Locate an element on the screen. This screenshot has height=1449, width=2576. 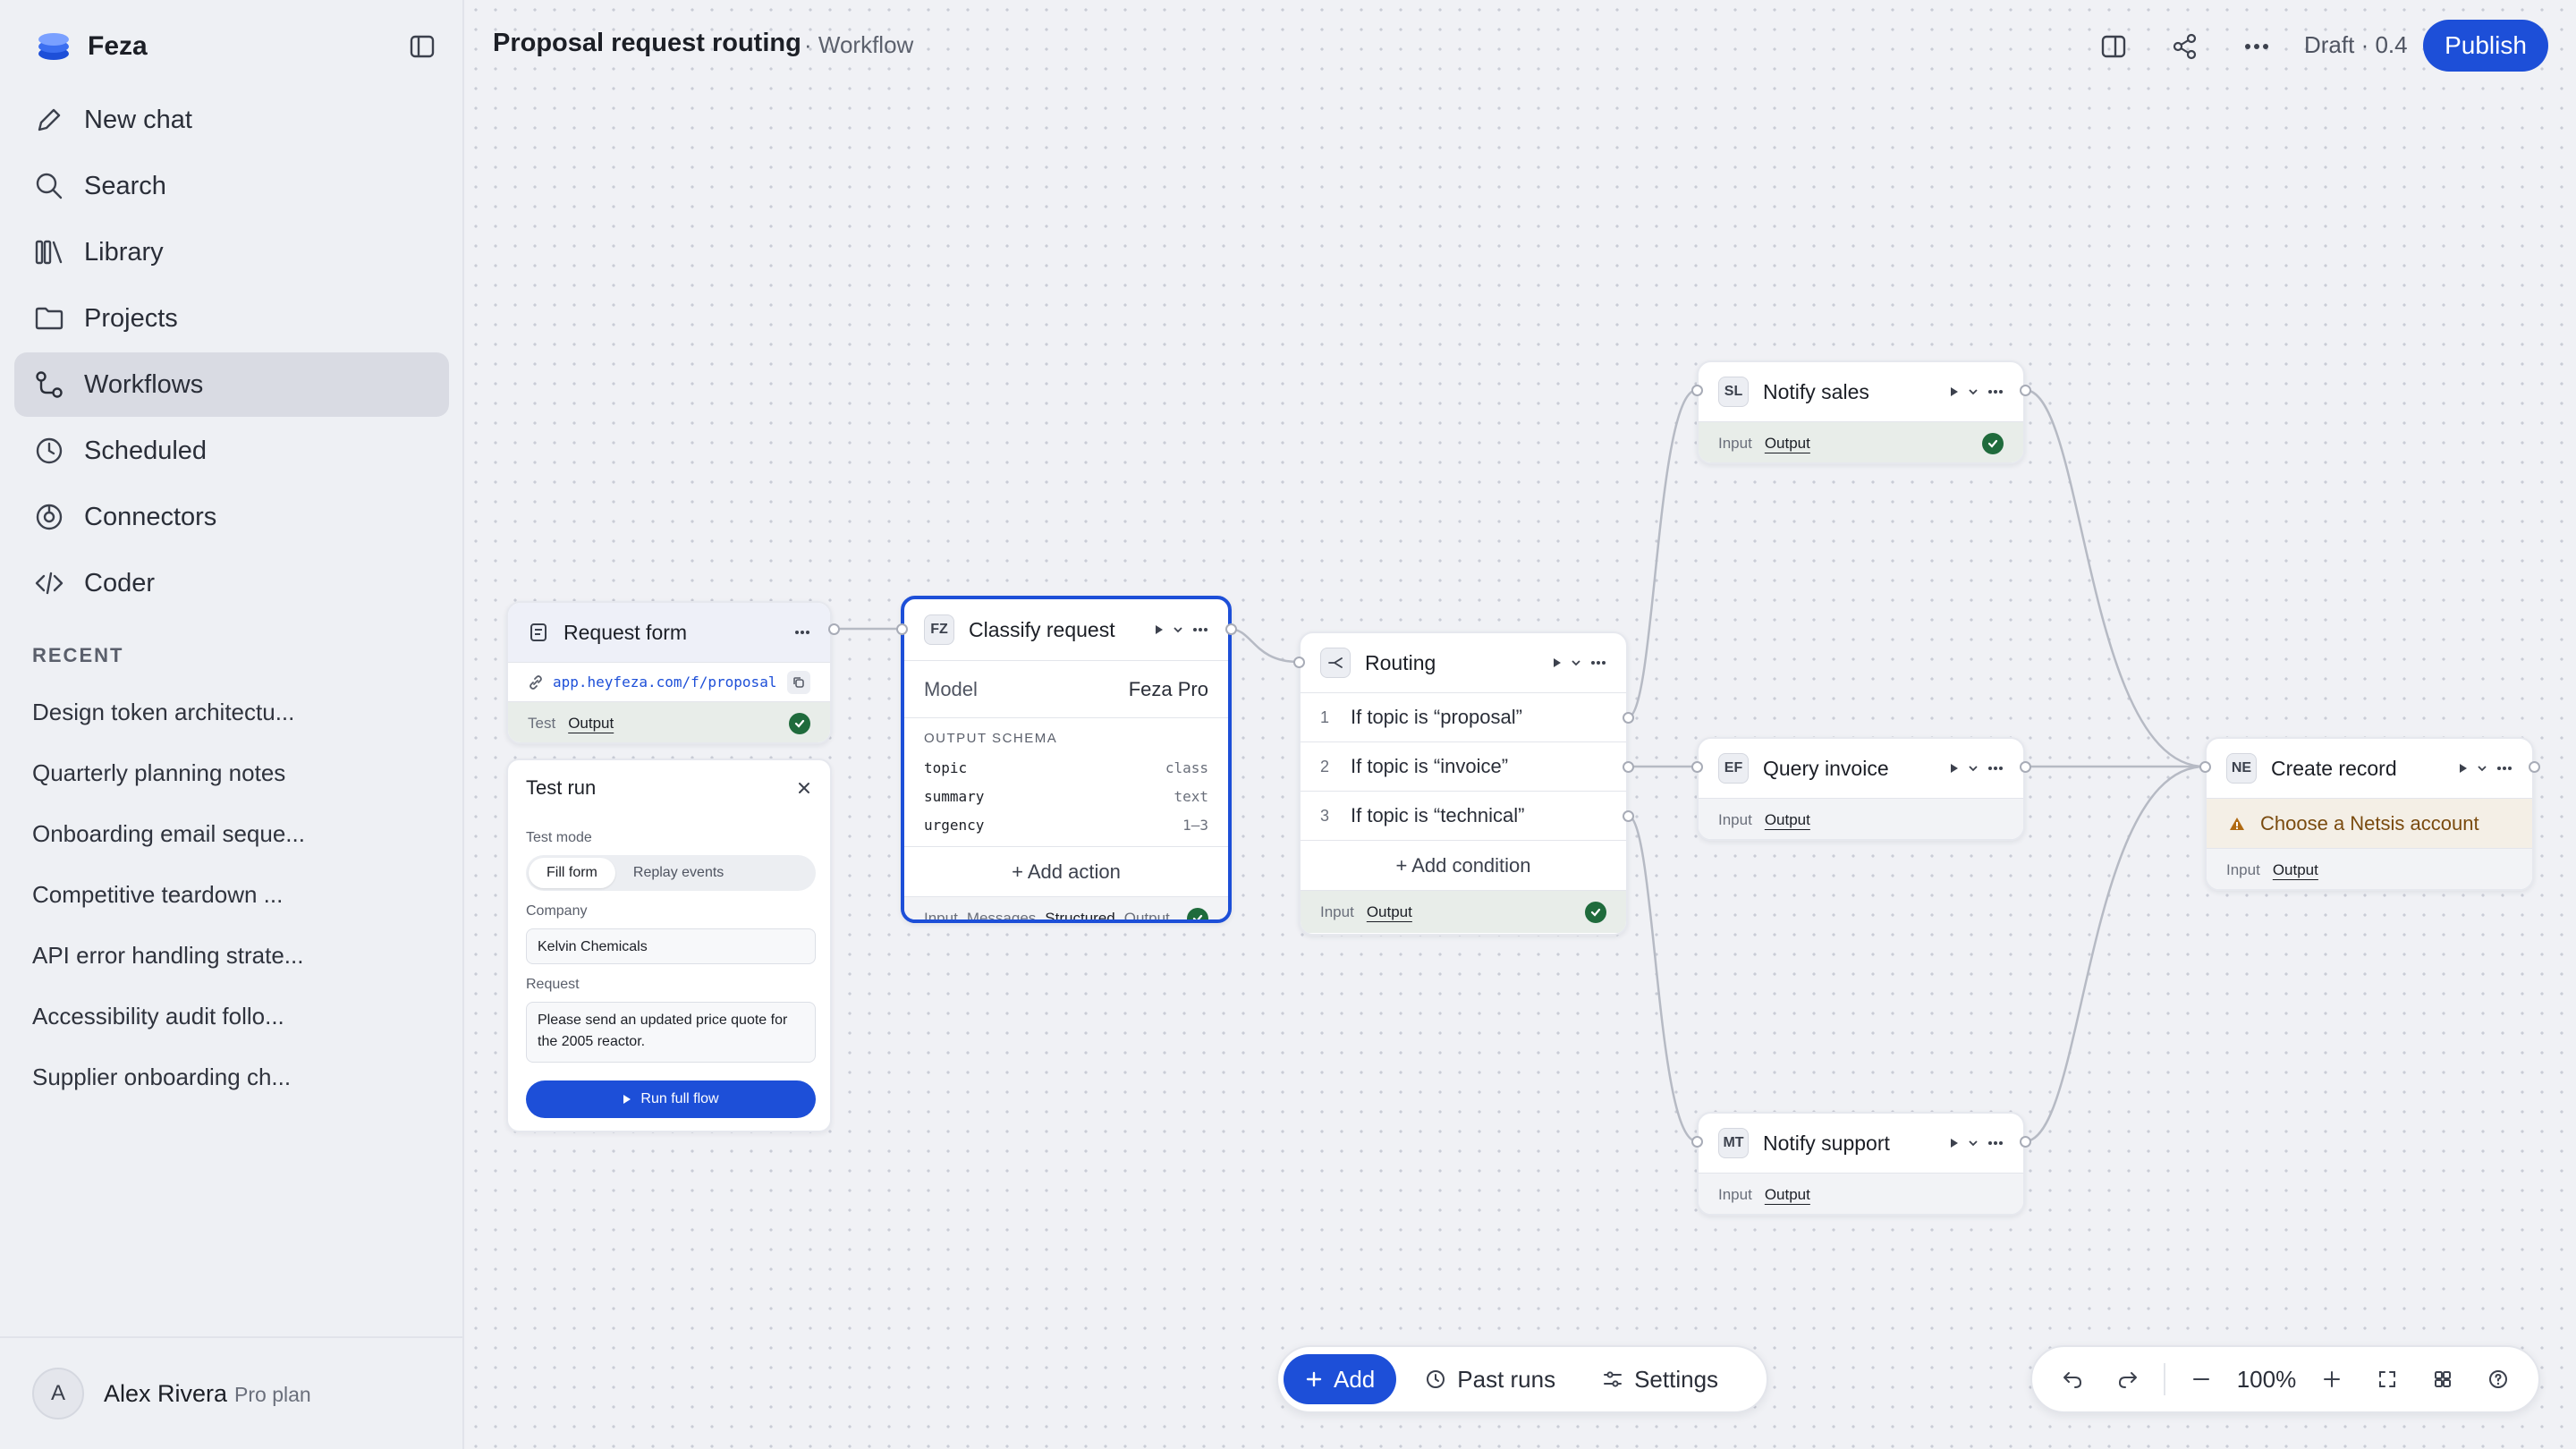
nav-new-chat: New chat is located at coordinates (231, 120).